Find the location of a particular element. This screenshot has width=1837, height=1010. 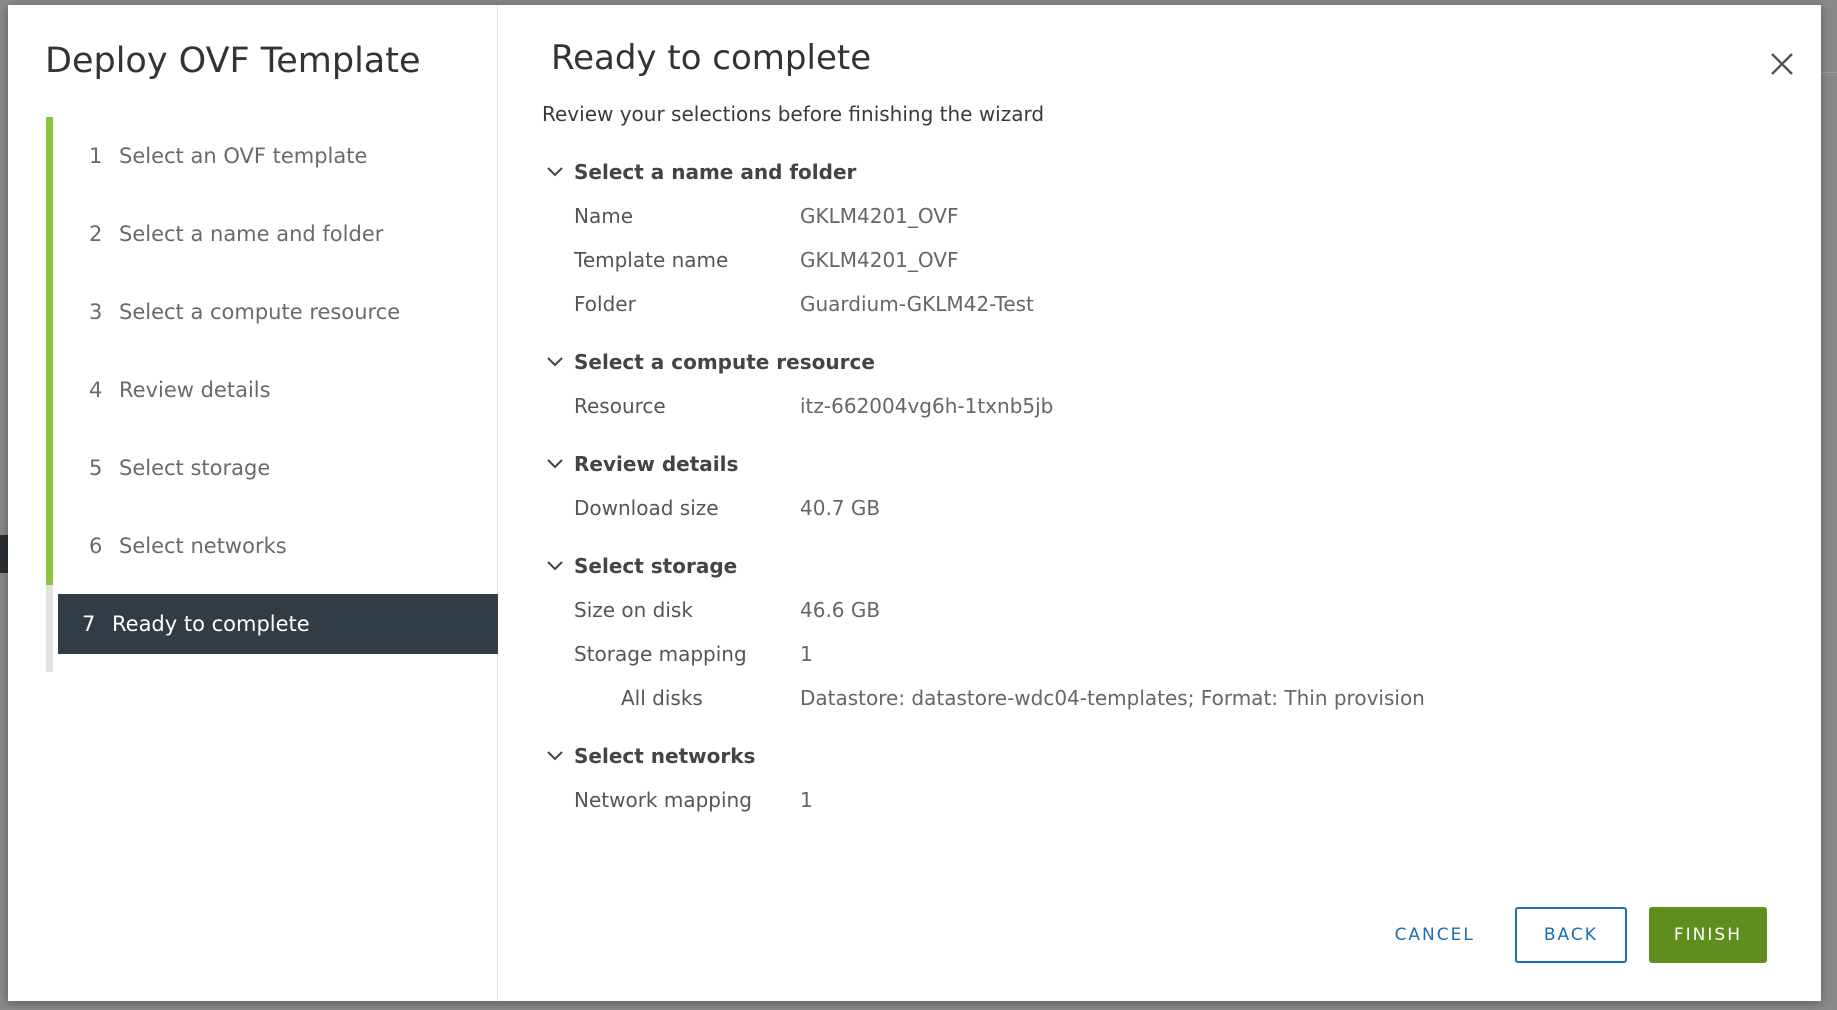

row-key: All disks is located at coordinates (662, 698).